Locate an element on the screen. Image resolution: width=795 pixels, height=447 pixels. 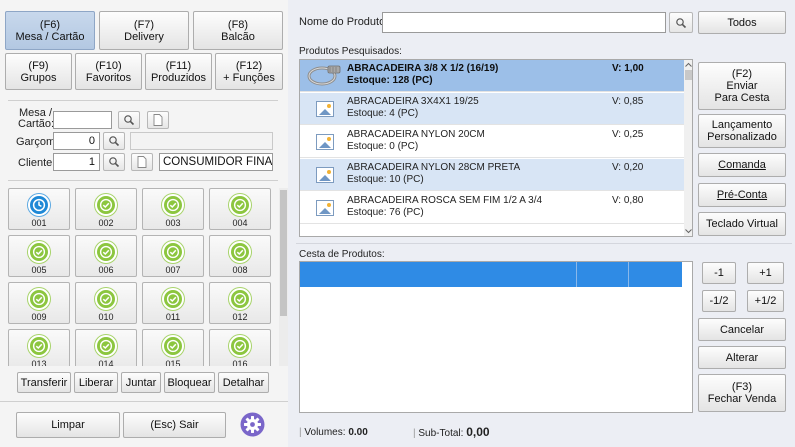
table-tile: 003 is located at coordinates (173, 209).